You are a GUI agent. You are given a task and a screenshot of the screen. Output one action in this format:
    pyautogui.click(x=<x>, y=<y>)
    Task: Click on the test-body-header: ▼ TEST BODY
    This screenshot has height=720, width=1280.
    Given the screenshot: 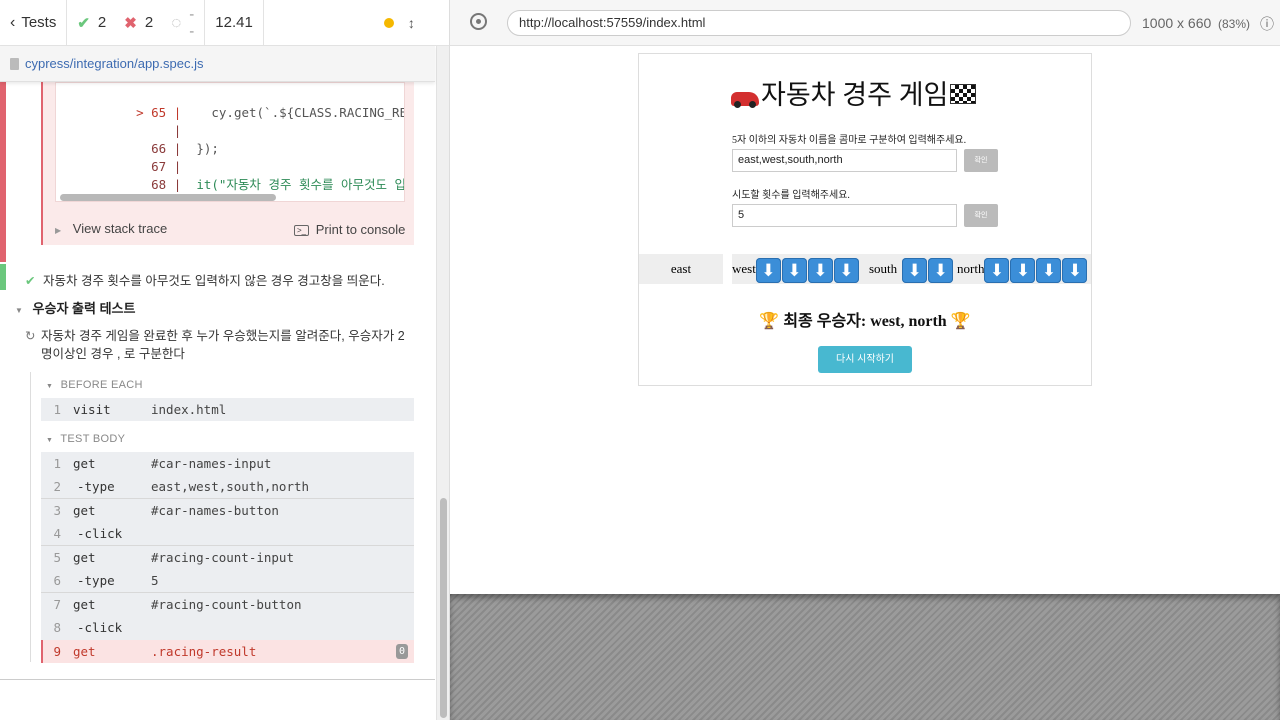 What is the action you would take?
    pyautogui.click(x=85, y=439)
    